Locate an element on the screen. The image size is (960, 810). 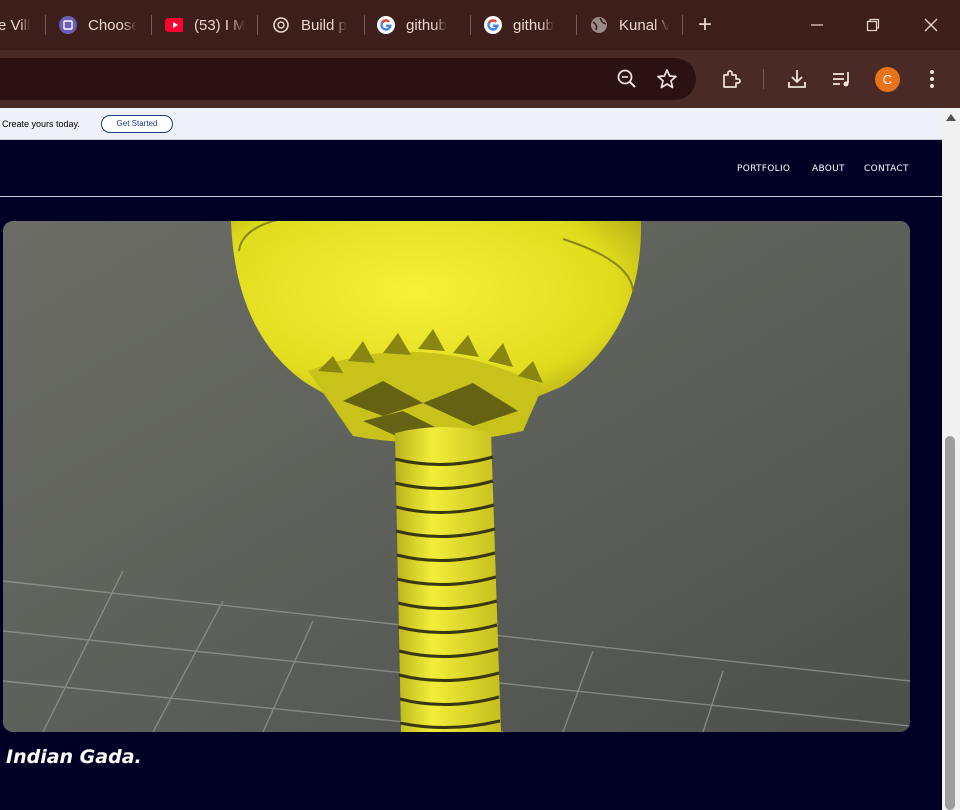
site-nav: PORTFOLIO ABOUT CONTACT is located at coordinates (471, 168).